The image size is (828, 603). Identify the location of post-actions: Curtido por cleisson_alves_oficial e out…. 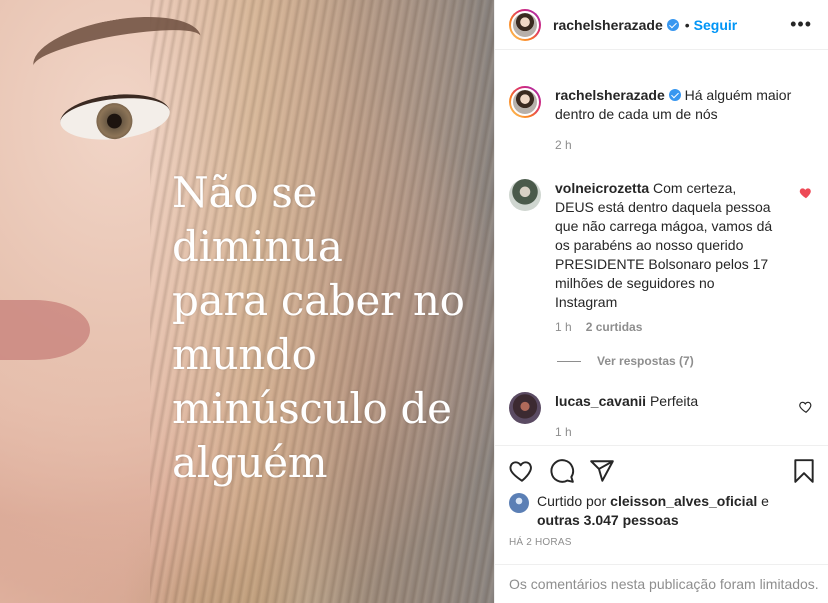
(661, 496).